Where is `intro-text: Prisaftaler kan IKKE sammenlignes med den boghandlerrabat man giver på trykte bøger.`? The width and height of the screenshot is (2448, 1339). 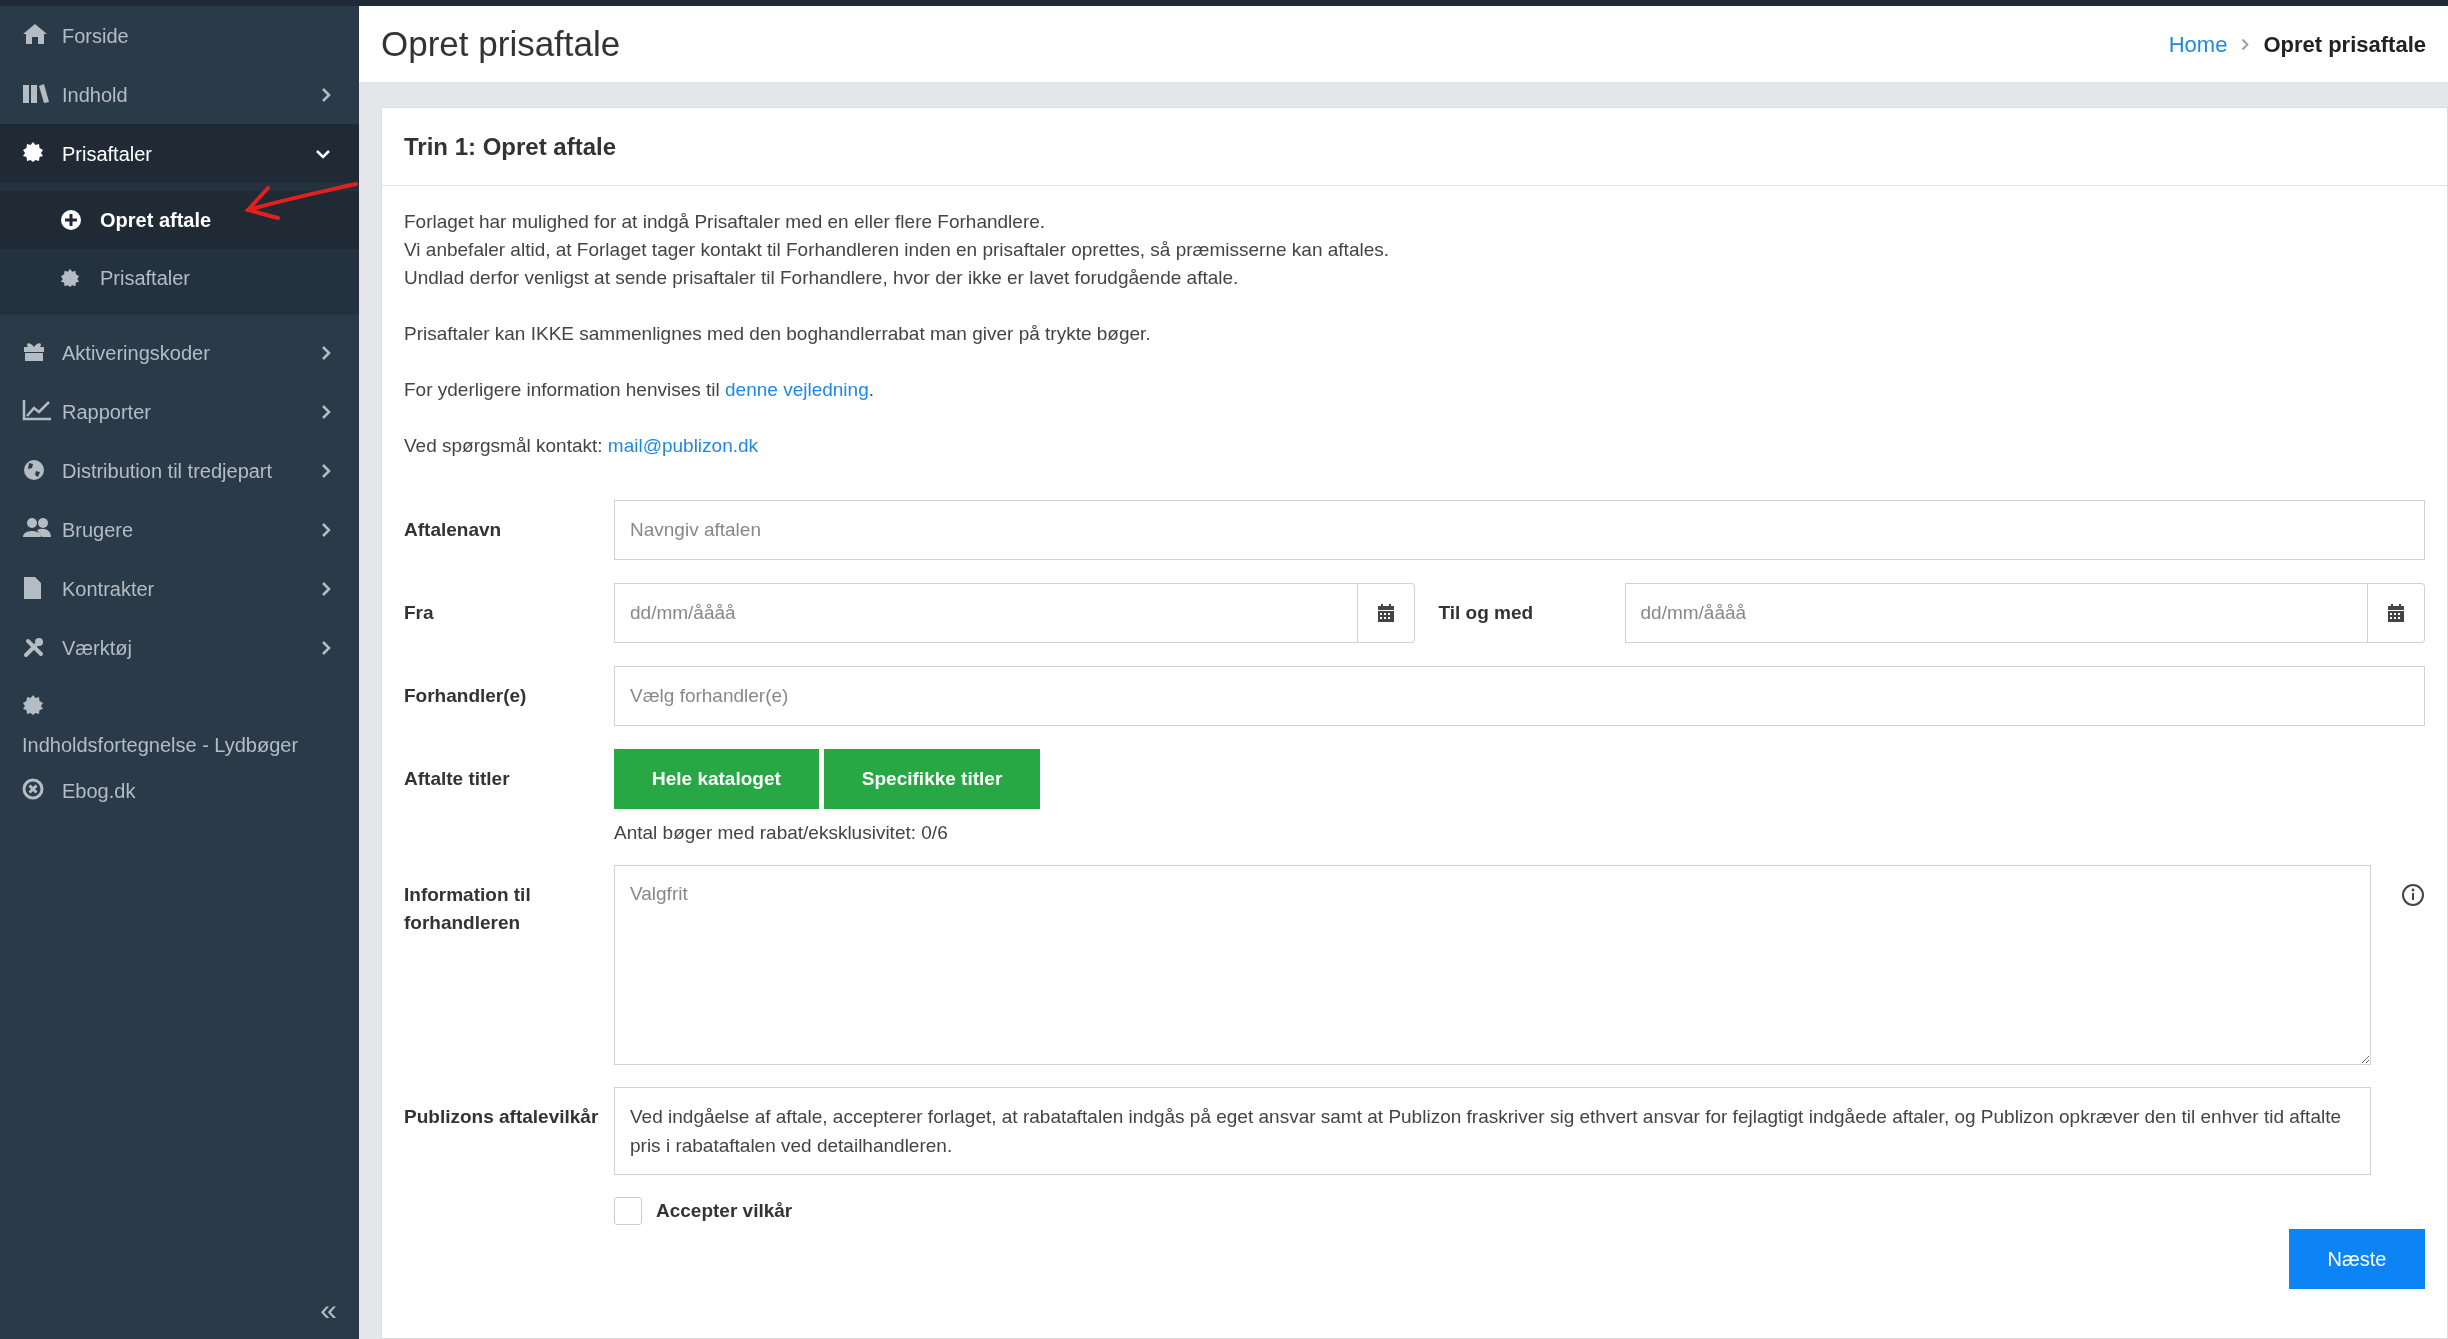
intro-text: Prisaftaler kan IKKE sammenlignes med den boghandlerrabat man giver på trykte bøger. is located at coordinates (778, 334).